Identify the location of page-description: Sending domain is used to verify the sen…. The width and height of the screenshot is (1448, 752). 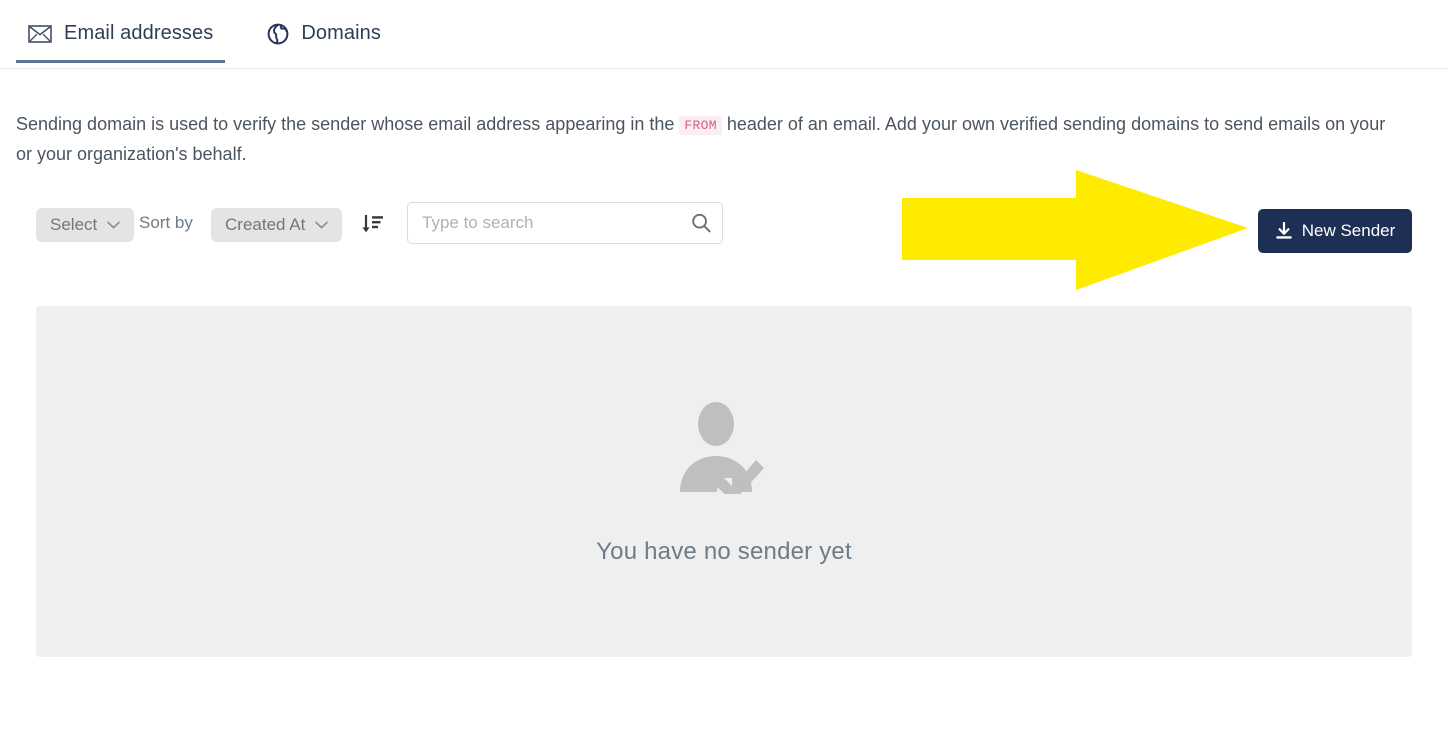
(711, 139).